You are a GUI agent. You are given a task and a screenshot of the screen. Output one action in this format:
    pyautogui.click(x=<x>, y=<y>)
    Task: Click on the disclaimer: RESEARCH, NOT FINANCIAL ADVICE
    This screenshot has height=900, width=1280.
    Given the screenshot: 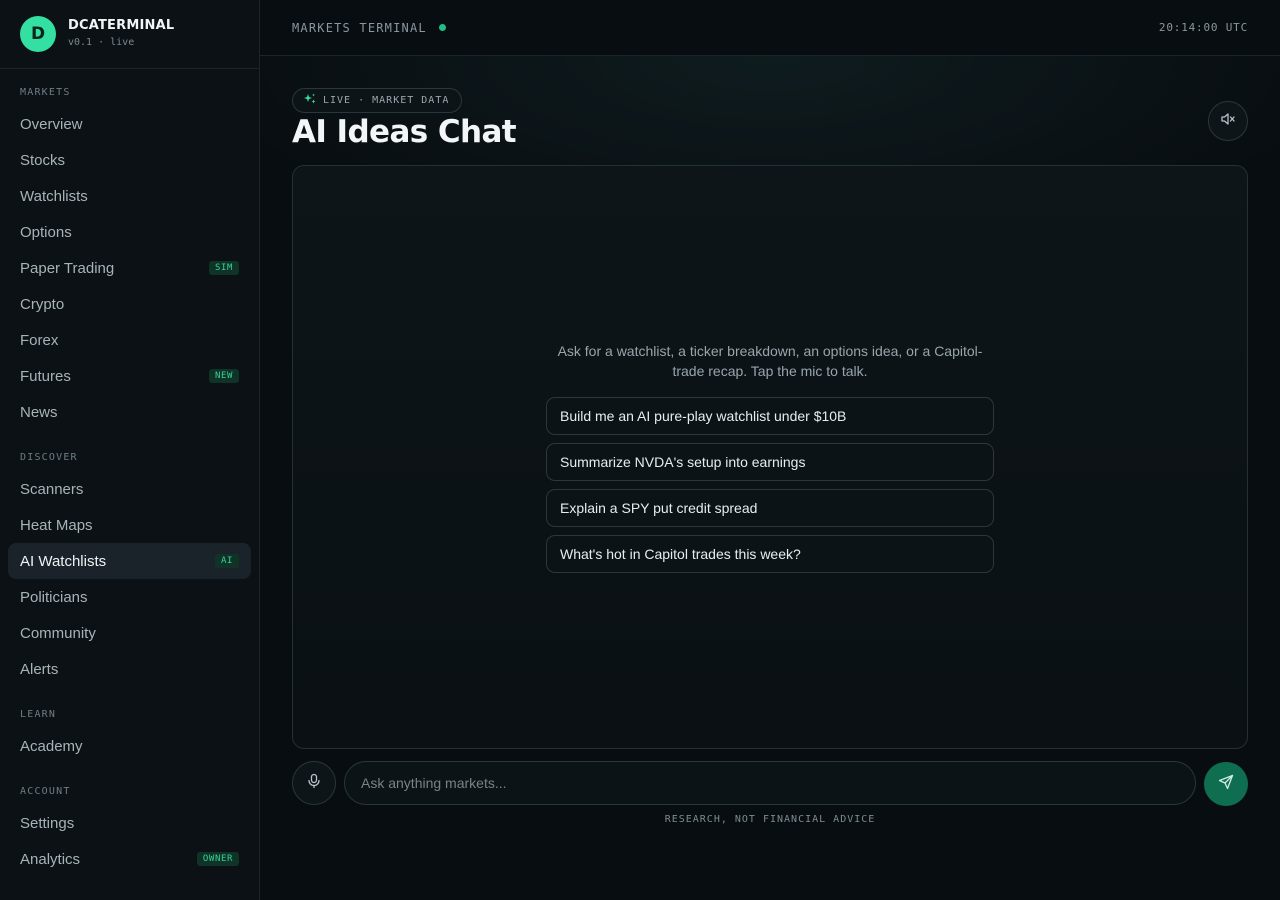 What is the action you would take?
    pyautogui.click(x=770, y=819)
    